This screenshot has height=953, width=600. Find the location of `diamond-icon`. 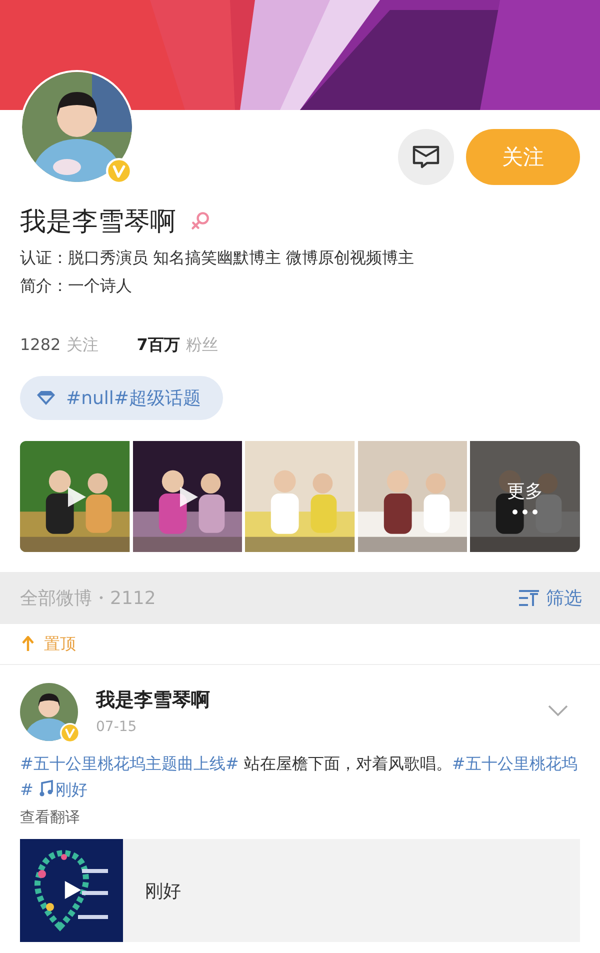

diamond-icon is located at coordinates (46, 398).